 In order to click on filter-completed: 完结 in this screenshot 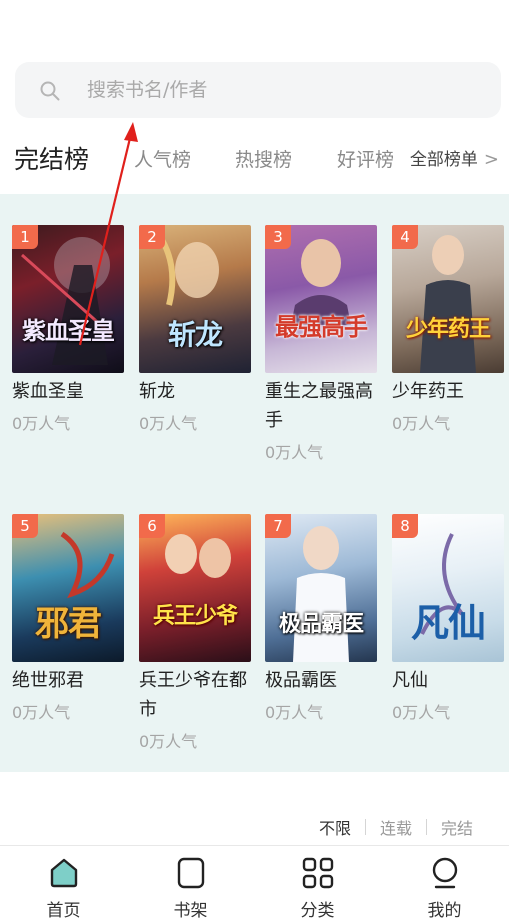, I will do `click(457, 827)`.